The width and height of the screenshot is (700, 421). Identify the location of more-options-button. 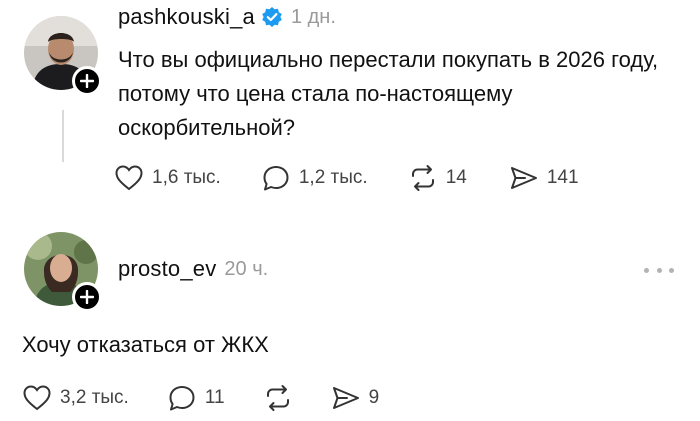
(659, 270).